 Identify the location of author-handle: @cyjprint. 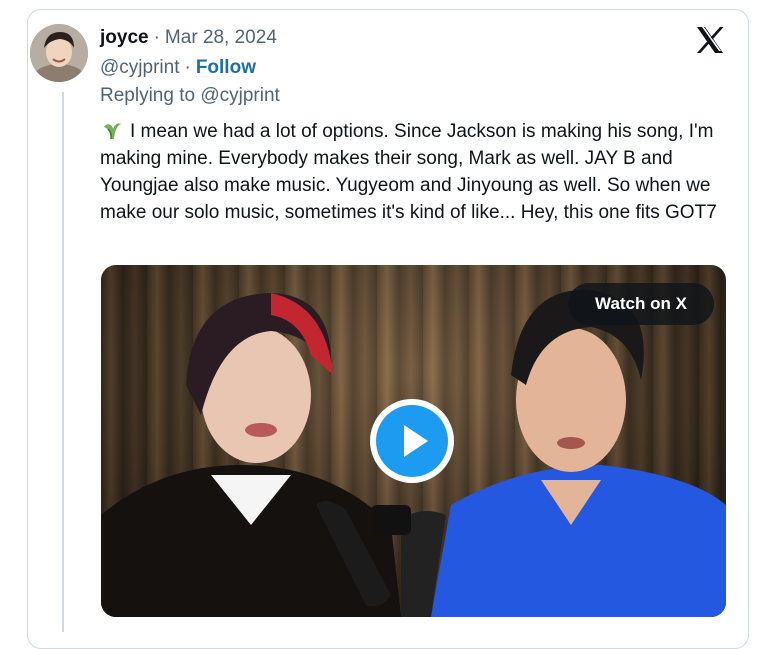
(139, 68).